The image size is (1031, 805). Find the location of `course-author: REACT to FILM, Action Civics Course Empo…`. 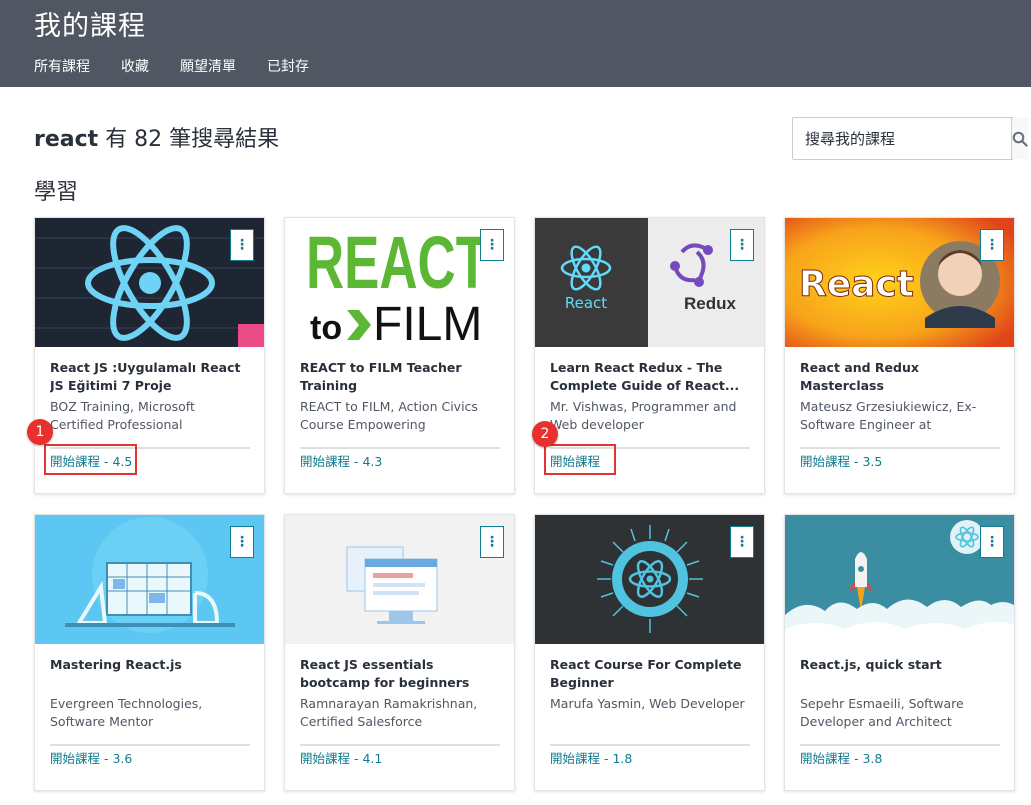

course-author: REACT to FILM, Action Civics Course Empo… is located at coordinates (389, 415).